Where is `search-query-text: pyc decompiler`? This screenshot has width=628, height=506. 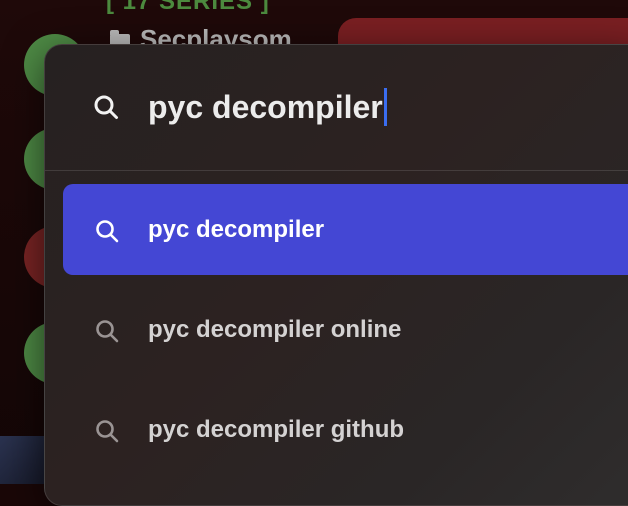
search-query-text: pyc decompiler is located at coordinates (265, 107).